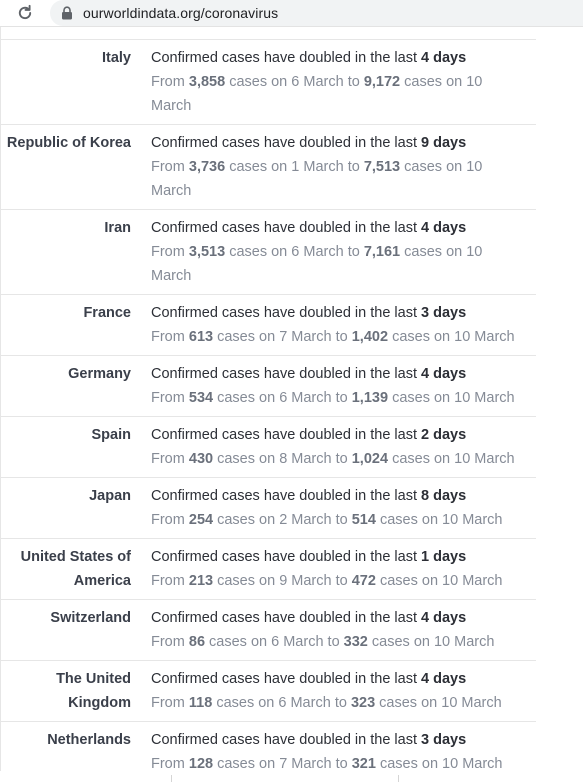 This screenshot has height=782, width=583. Describe the element at coordinates (201, 520) in the screenshot. I see `from-cases: 254` at that location.